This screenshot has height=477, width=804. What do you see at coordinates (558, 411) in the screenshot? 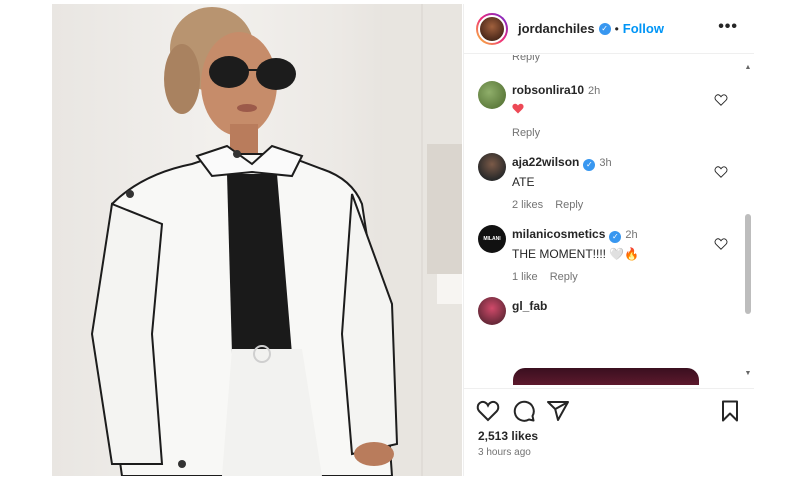
I see `share-icon` at bounding box center [558, 411].